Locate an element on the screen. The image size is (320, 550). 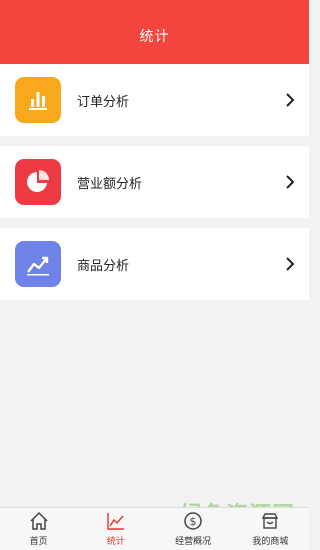
menu-item-revenue-analysis: 营业额分析 is located at coordinates (154, 182).